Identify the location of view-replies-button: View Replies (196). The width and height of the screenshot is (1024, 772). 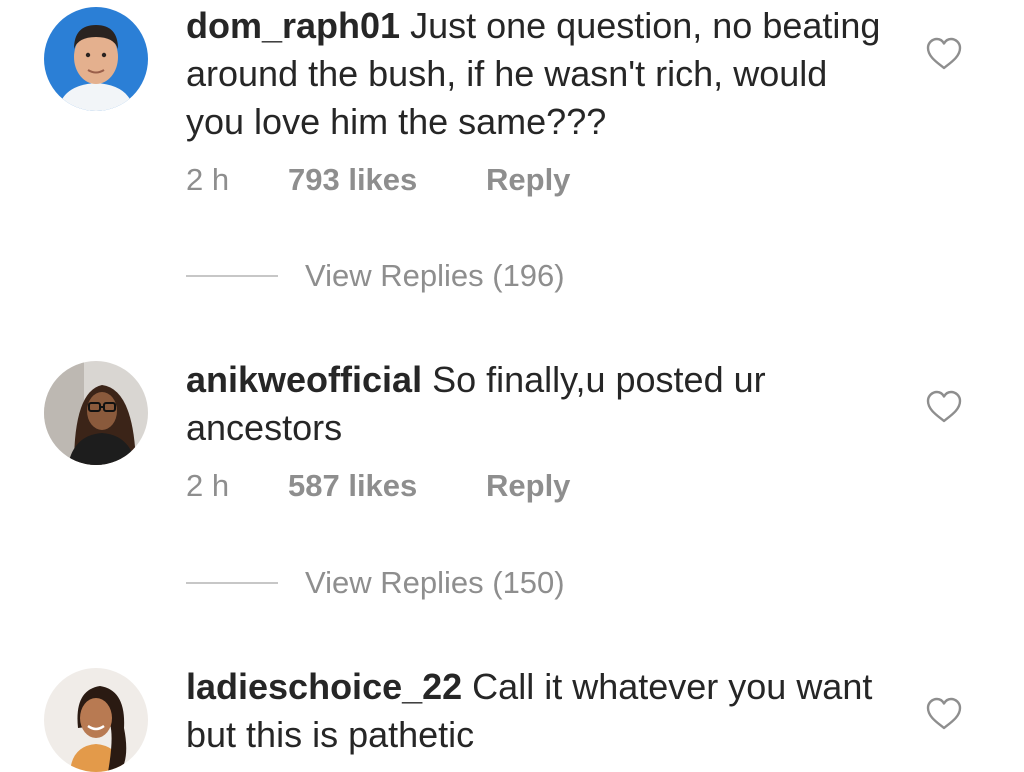
(375, 276).